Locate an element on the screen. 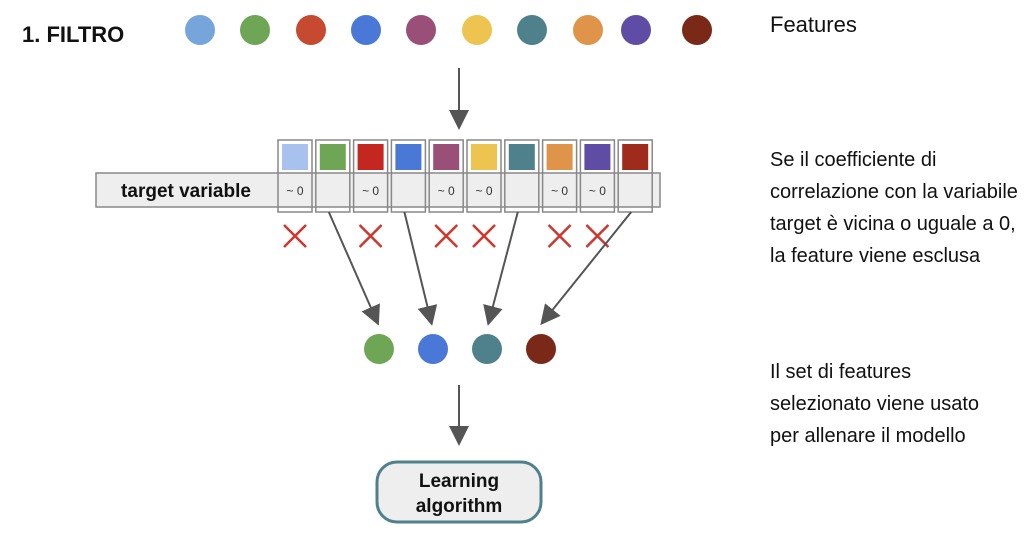  learning-algorithm-label: Learning is located at coordinates (459, 481).